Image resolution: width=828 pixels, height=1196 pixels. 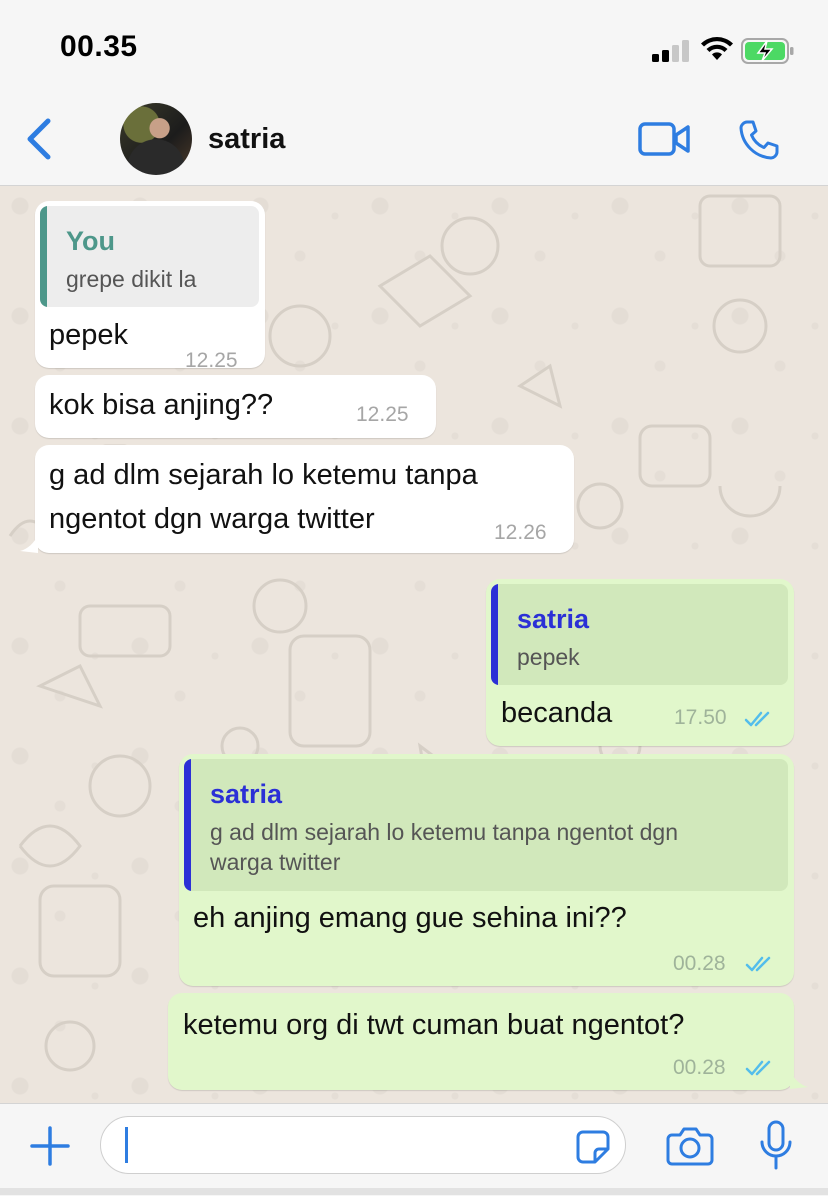 I want to click on sticker-icon, so click(x=593, y=1147).